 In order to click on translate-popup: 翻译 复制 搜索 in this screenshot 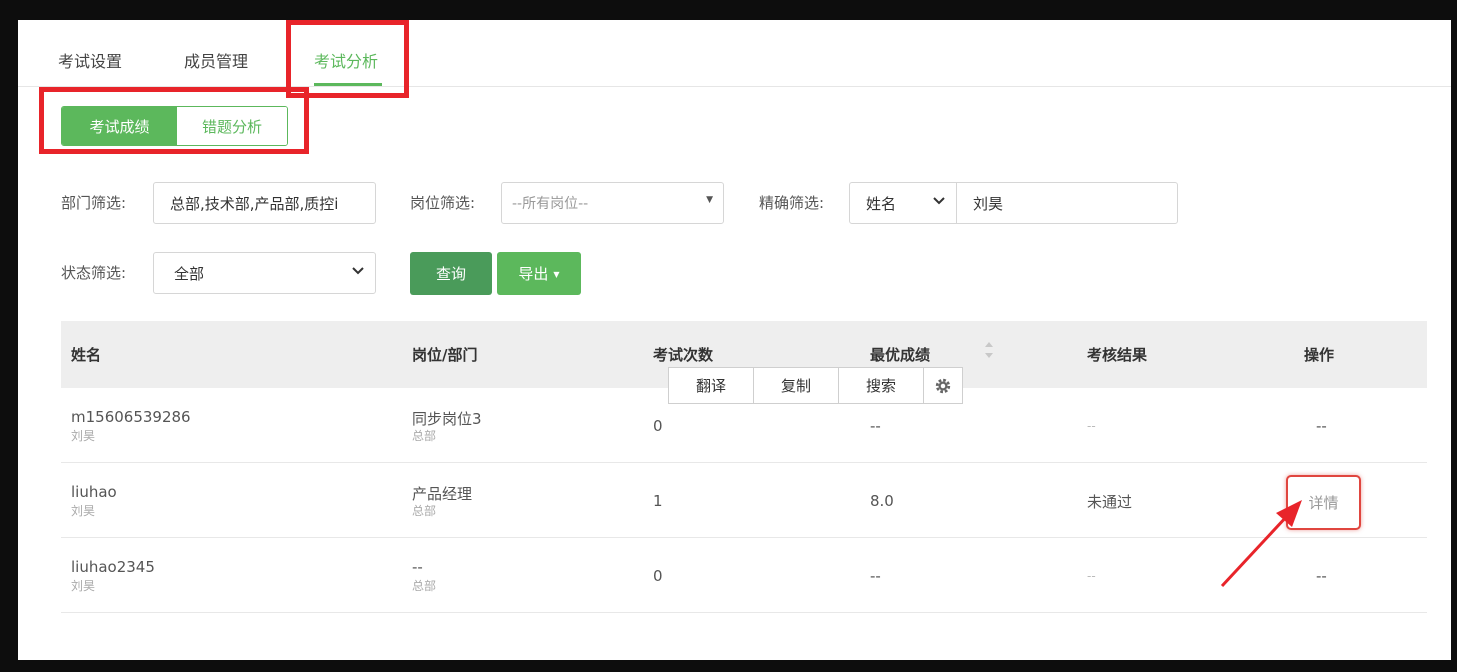, I will do `click(815, 385)`.